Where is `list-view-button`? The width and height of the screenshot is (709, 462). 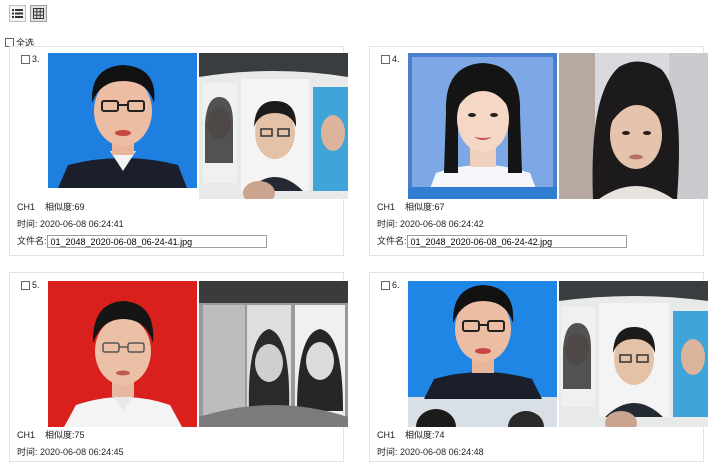
list-view-button is located at coordinates (17, 13).